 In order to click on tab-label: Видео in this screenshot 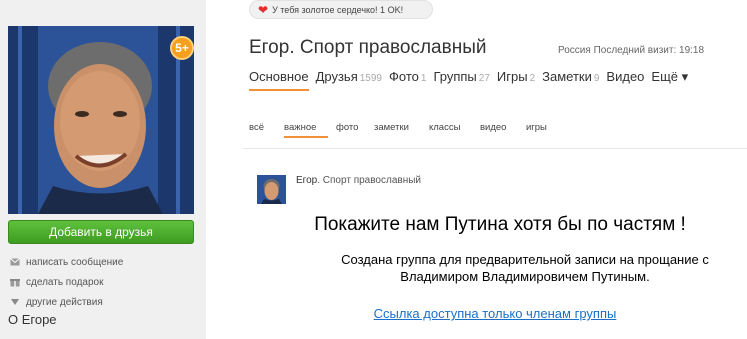, I will do `click(625, 76)`.